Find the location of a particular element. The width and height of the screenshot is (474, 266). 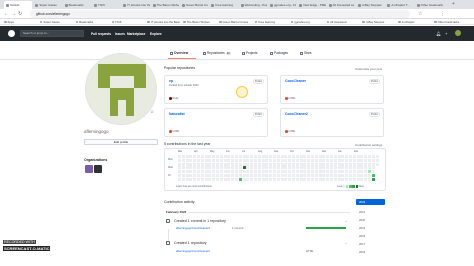

tab-repositories: Repositories 13 is located at coordinates (217, 53).